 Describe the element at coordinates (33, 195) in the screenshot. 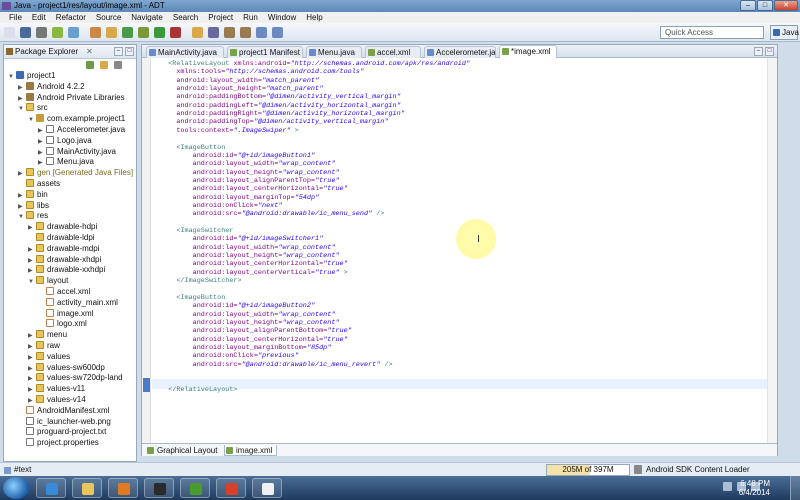

I see `tree-item: ▶ bin` at that location.